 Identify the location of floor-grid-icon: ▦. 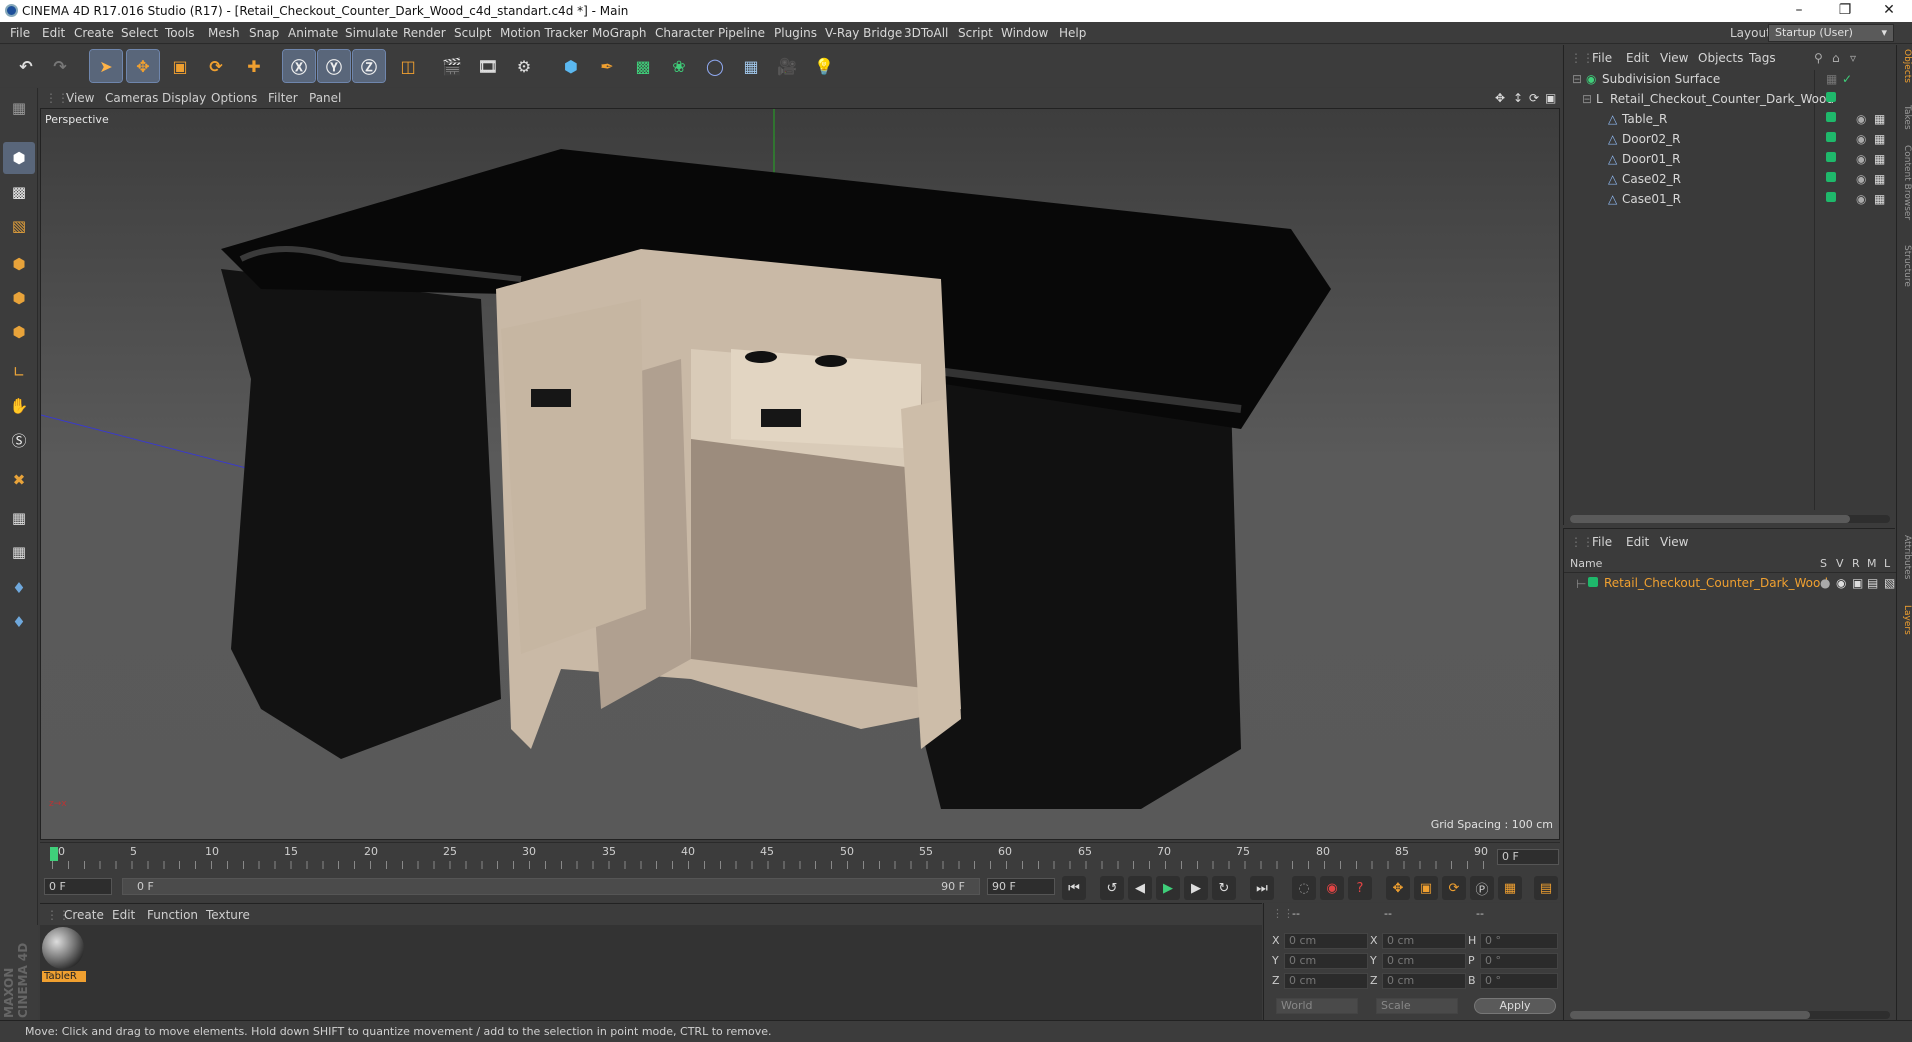
(751, 66).